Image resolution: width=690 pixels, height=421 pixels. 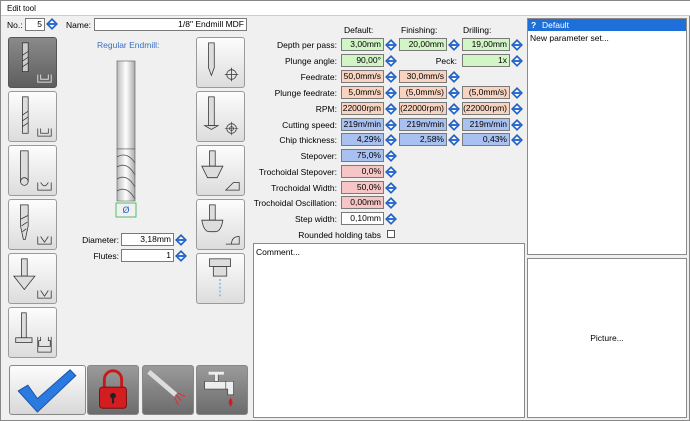 I want to click on plunge-feedrate-default-stepper, so click(x=391, y=93).